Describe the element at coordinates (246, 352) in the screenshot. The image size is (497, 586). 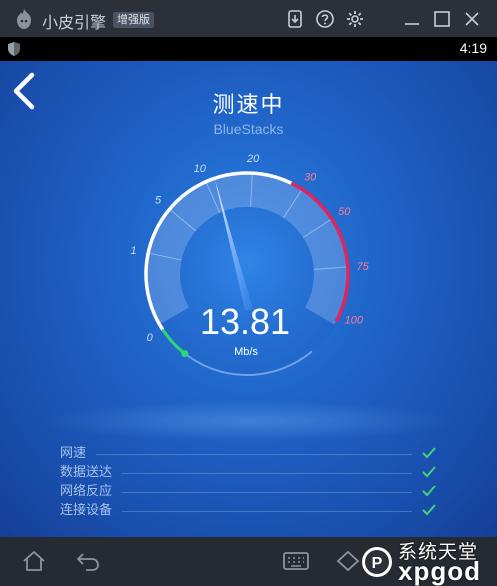
I see `speed-unit: Mb/s` at that location.